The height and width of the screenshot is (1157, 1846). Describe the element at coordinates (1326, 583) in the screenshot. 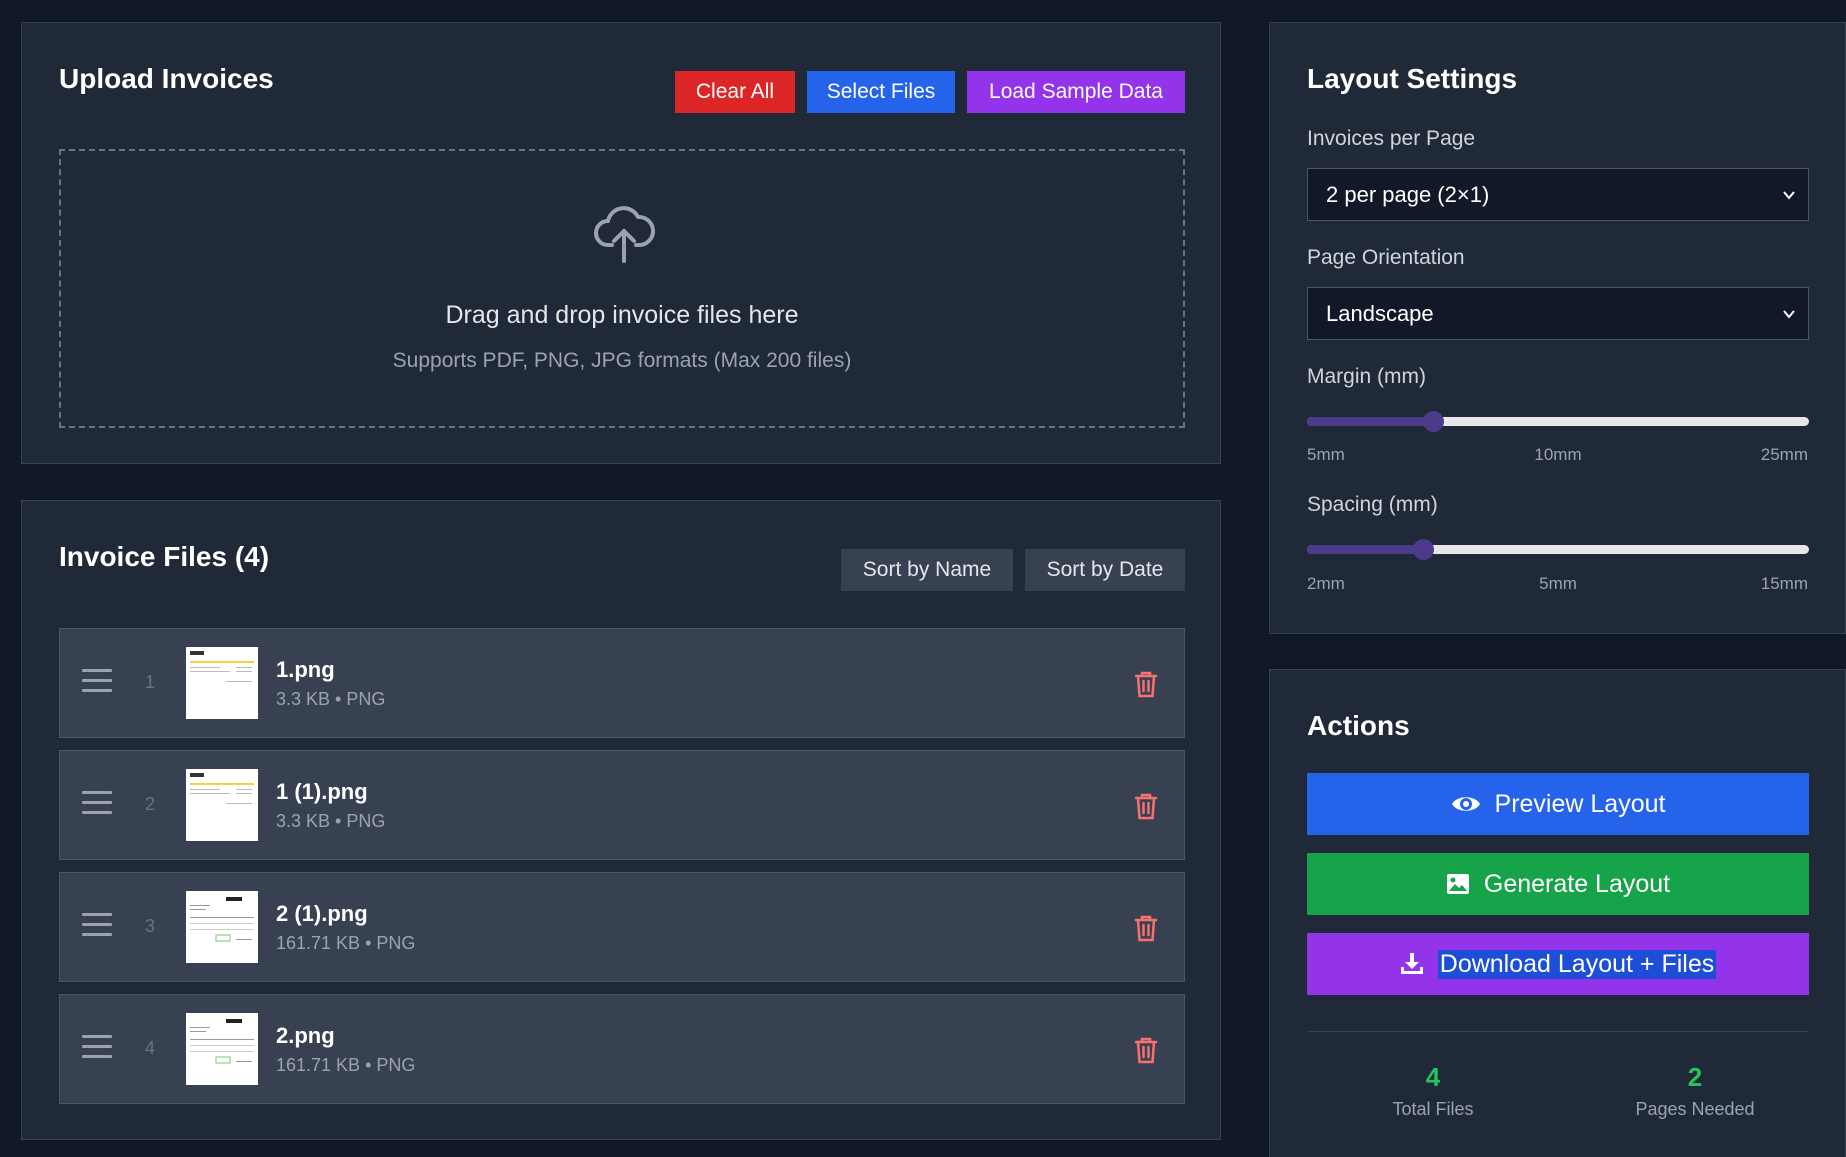

I see `spacing-tick-min: 2mm` at that location.